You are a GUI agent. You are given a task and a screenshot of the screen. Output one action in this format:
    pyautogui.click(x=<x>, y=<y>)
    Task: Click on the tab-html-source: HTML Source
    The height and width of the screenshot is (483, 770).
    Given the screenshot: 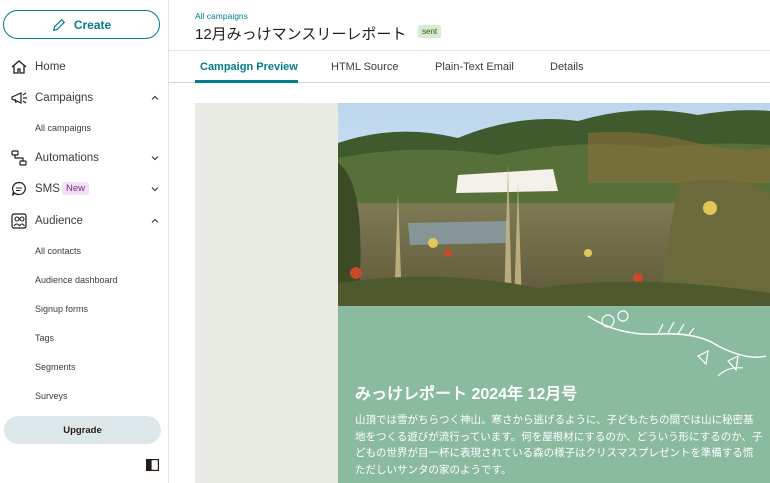 What is the action you would take?
    pyautogui.click(x=364, y=67)
    